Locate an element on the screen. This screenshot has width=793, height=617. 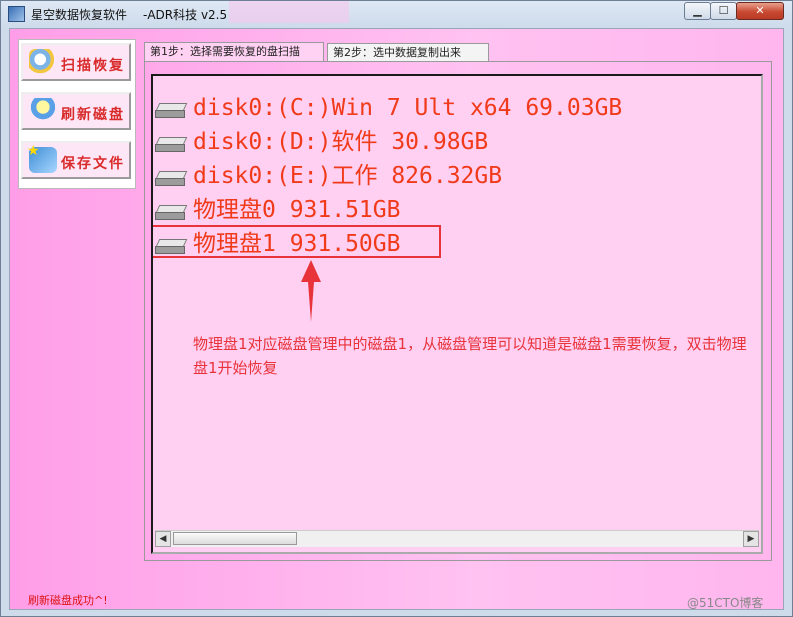
disk-label: 物理盘0 931.51GB is located at coordinates (297, 210).